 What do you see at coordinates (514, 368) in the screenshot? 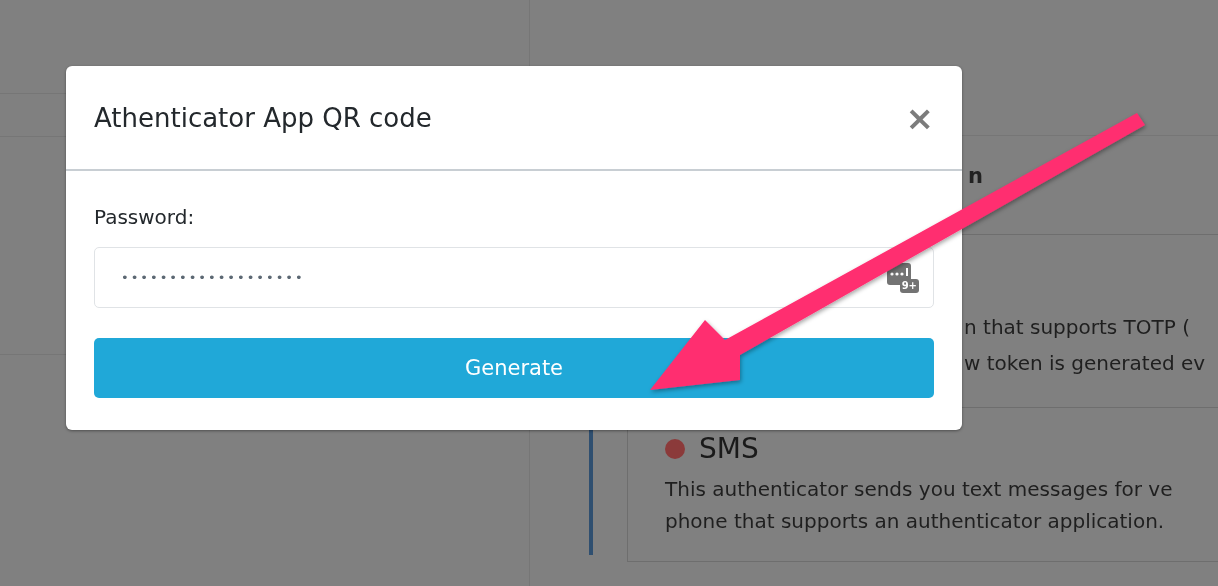
I see `generate-button: Generate` at bounding box center [514, 368].